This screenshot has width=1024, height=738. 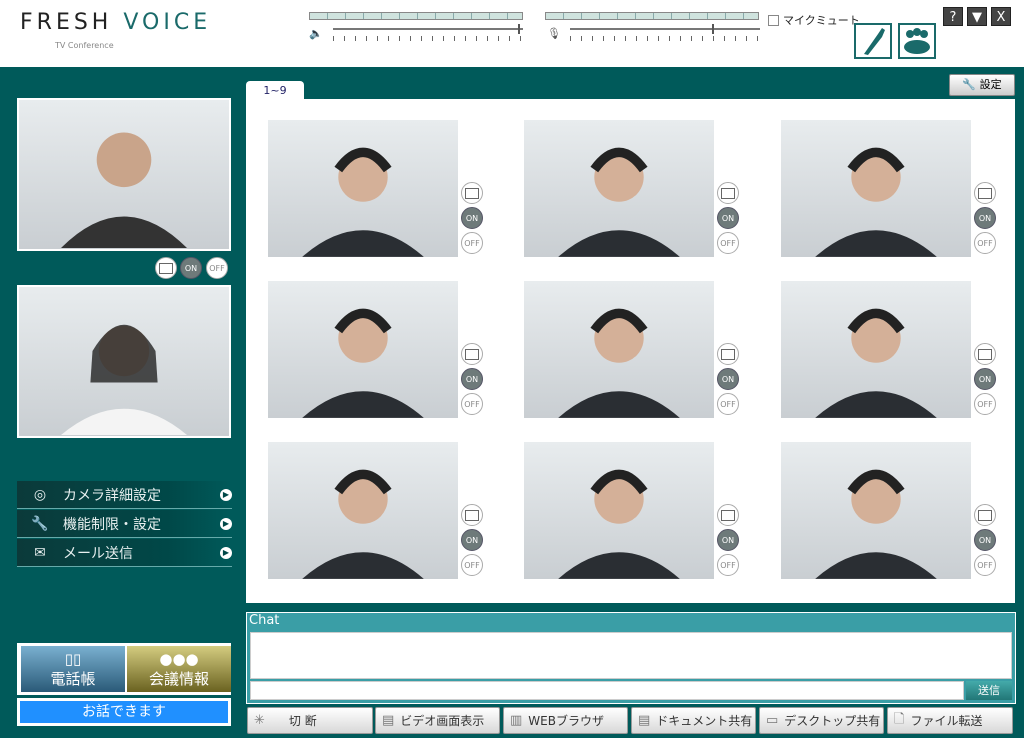 I want to click on pen-icon, so click(x=874, y=41).